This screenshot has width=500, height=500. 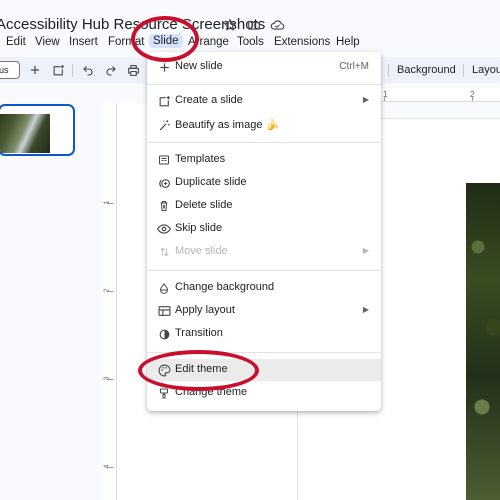 I want to click on skip-label: Skip slide, so click(x=199, y=228).